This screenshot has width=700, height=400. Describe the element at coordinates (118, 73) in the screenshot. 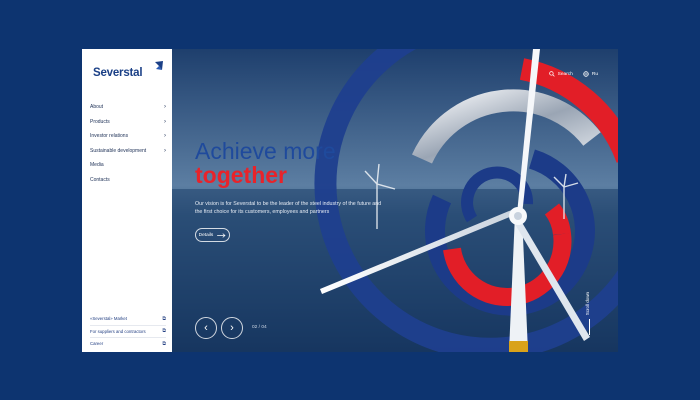

I see `logo-text: Severstal` at that location.